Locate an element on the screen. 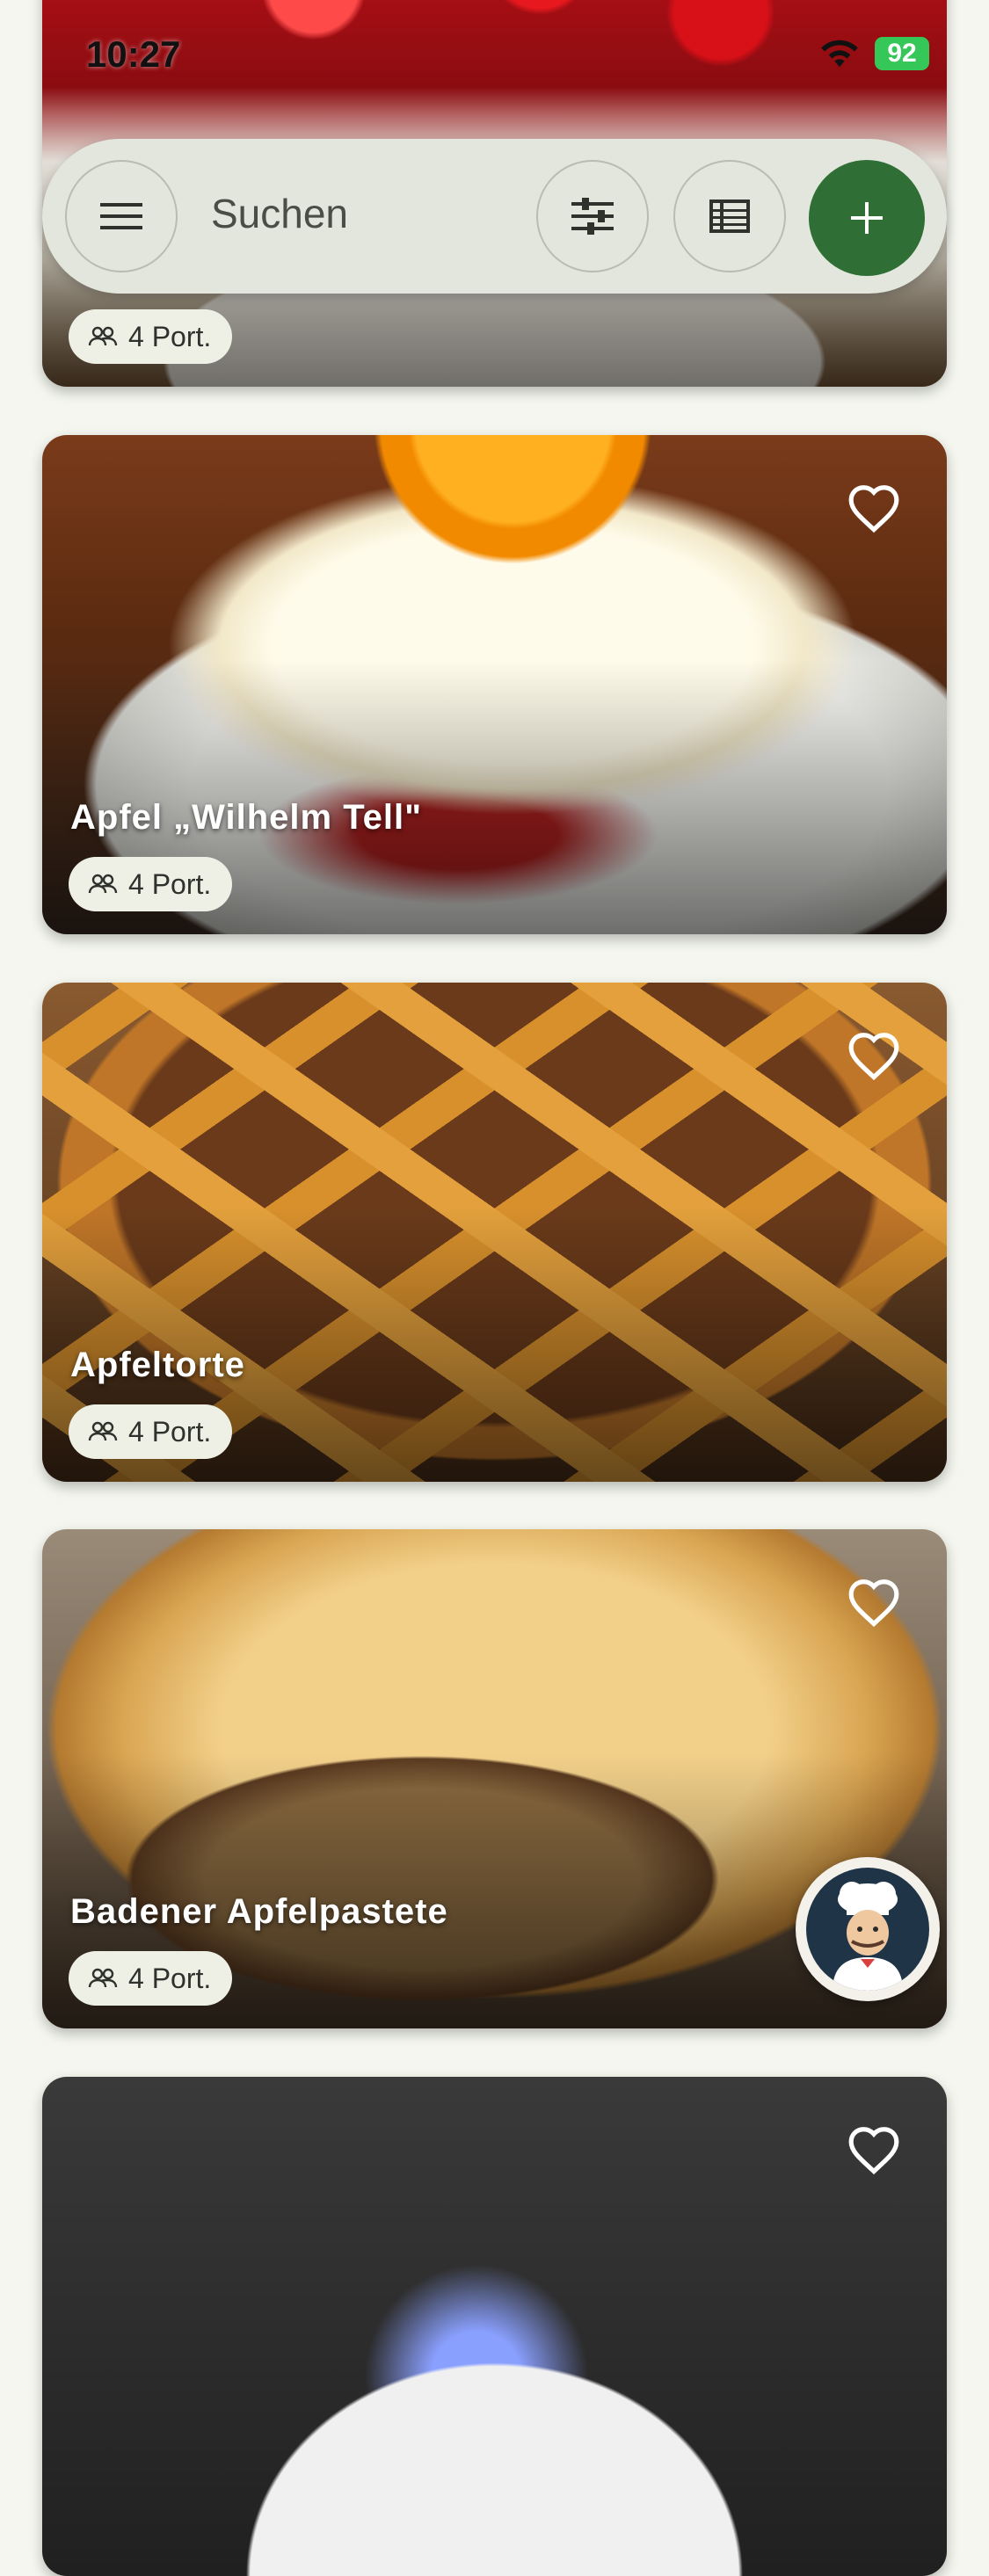 The image size is (989, 2576). recipe-title: Apfeltorte is located at coordinates (157, 1365).